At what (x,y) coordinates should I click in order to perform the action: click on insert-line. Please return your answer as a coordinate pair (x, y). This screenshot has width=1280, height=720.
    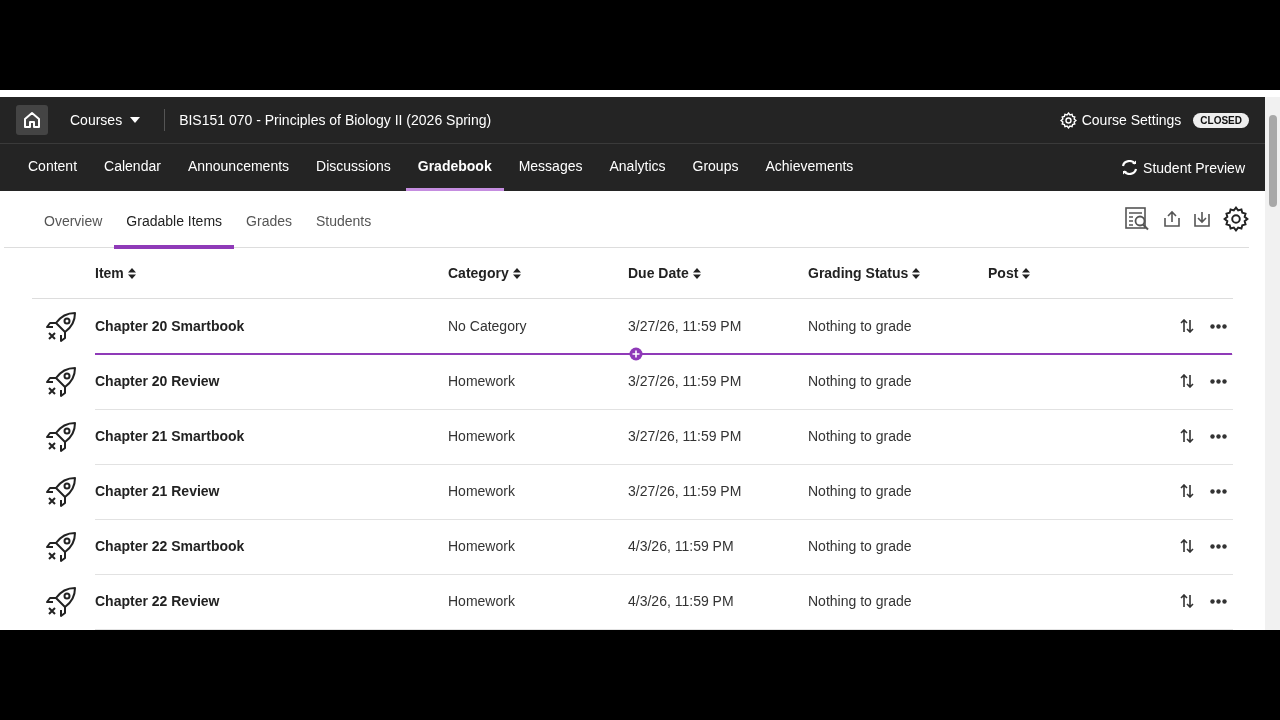
    Looking at the image, I should click on (663, 354).